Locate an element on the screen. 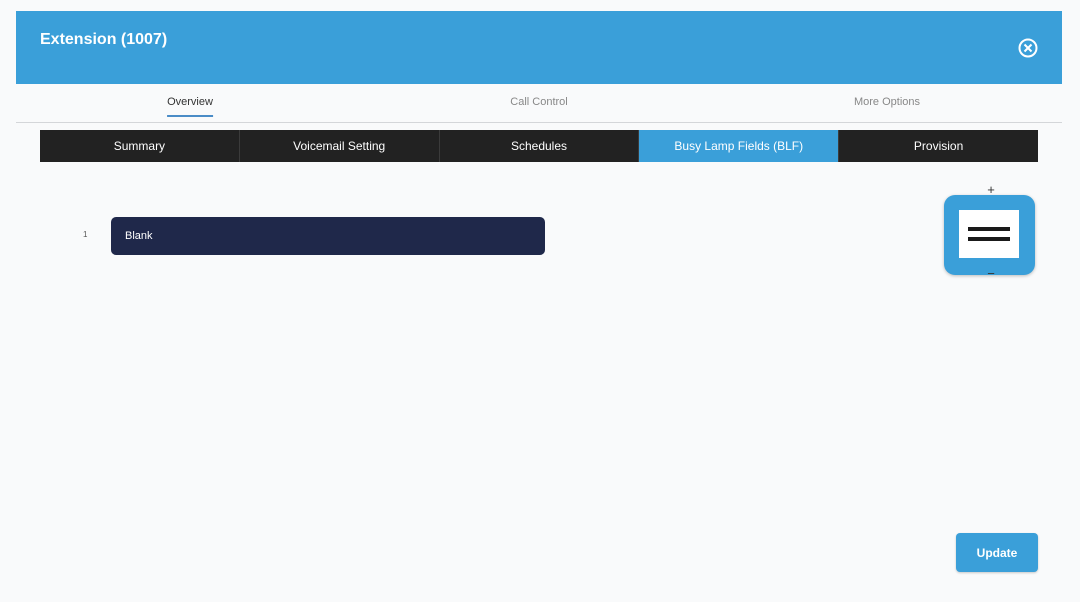  tab-provision: Provision is located at coordinates (938, 146).